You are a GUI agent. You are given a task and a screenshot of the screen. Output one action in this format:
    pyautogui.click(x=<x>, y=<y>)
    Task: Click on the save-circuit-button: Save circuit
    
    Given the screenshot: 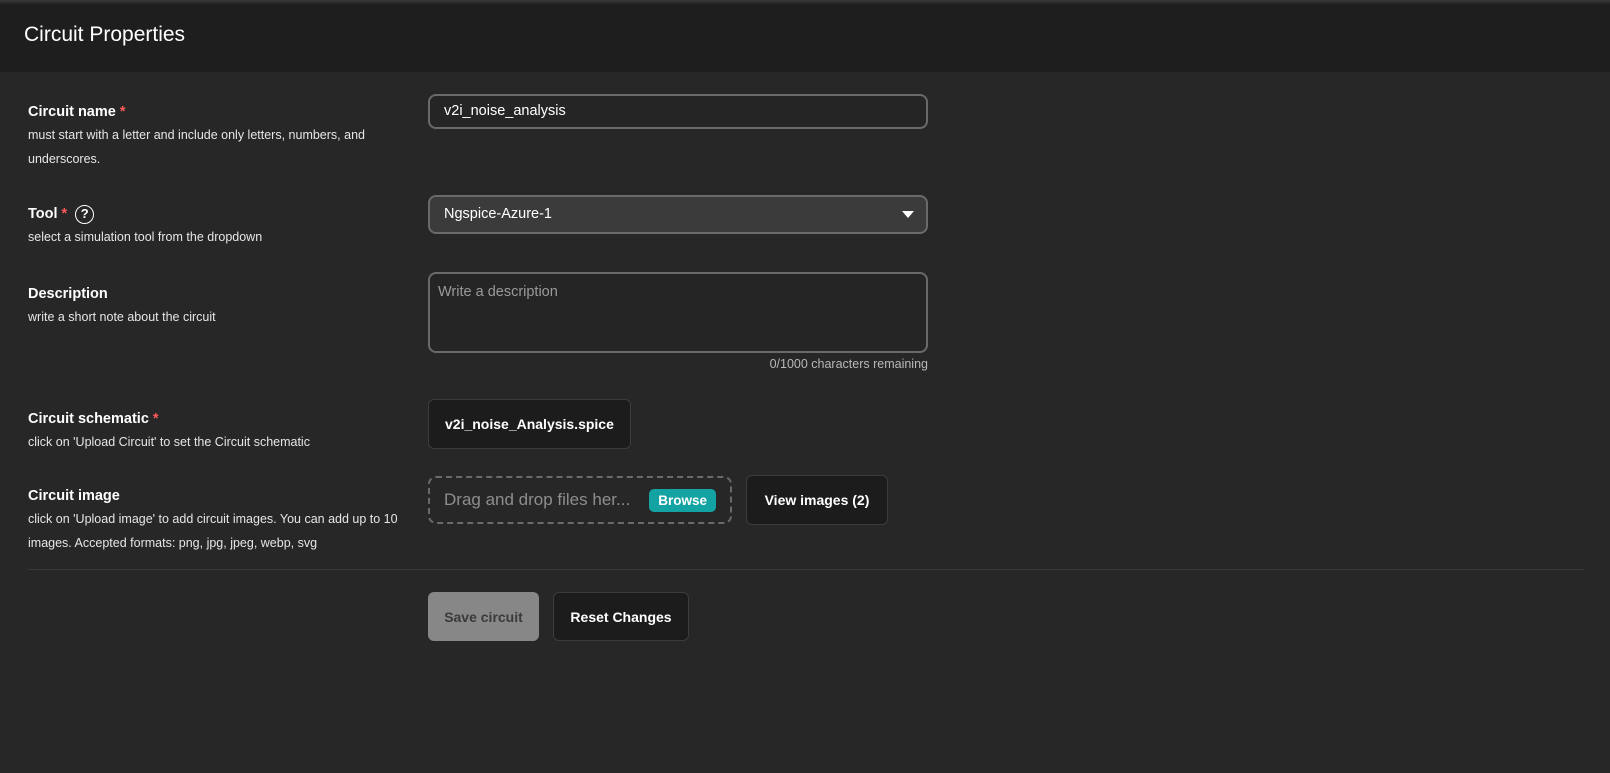 What is the action you would take?
    pyautogui.click(x=483, y=616)
    